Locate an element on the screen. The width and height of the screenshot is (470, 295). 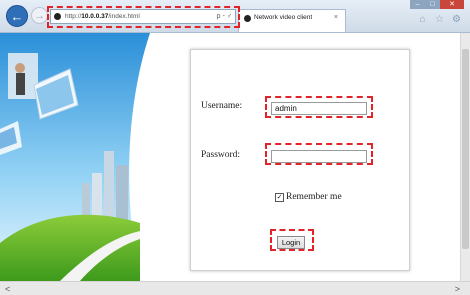
password-label: Password: is located at coordinates (221, 155).